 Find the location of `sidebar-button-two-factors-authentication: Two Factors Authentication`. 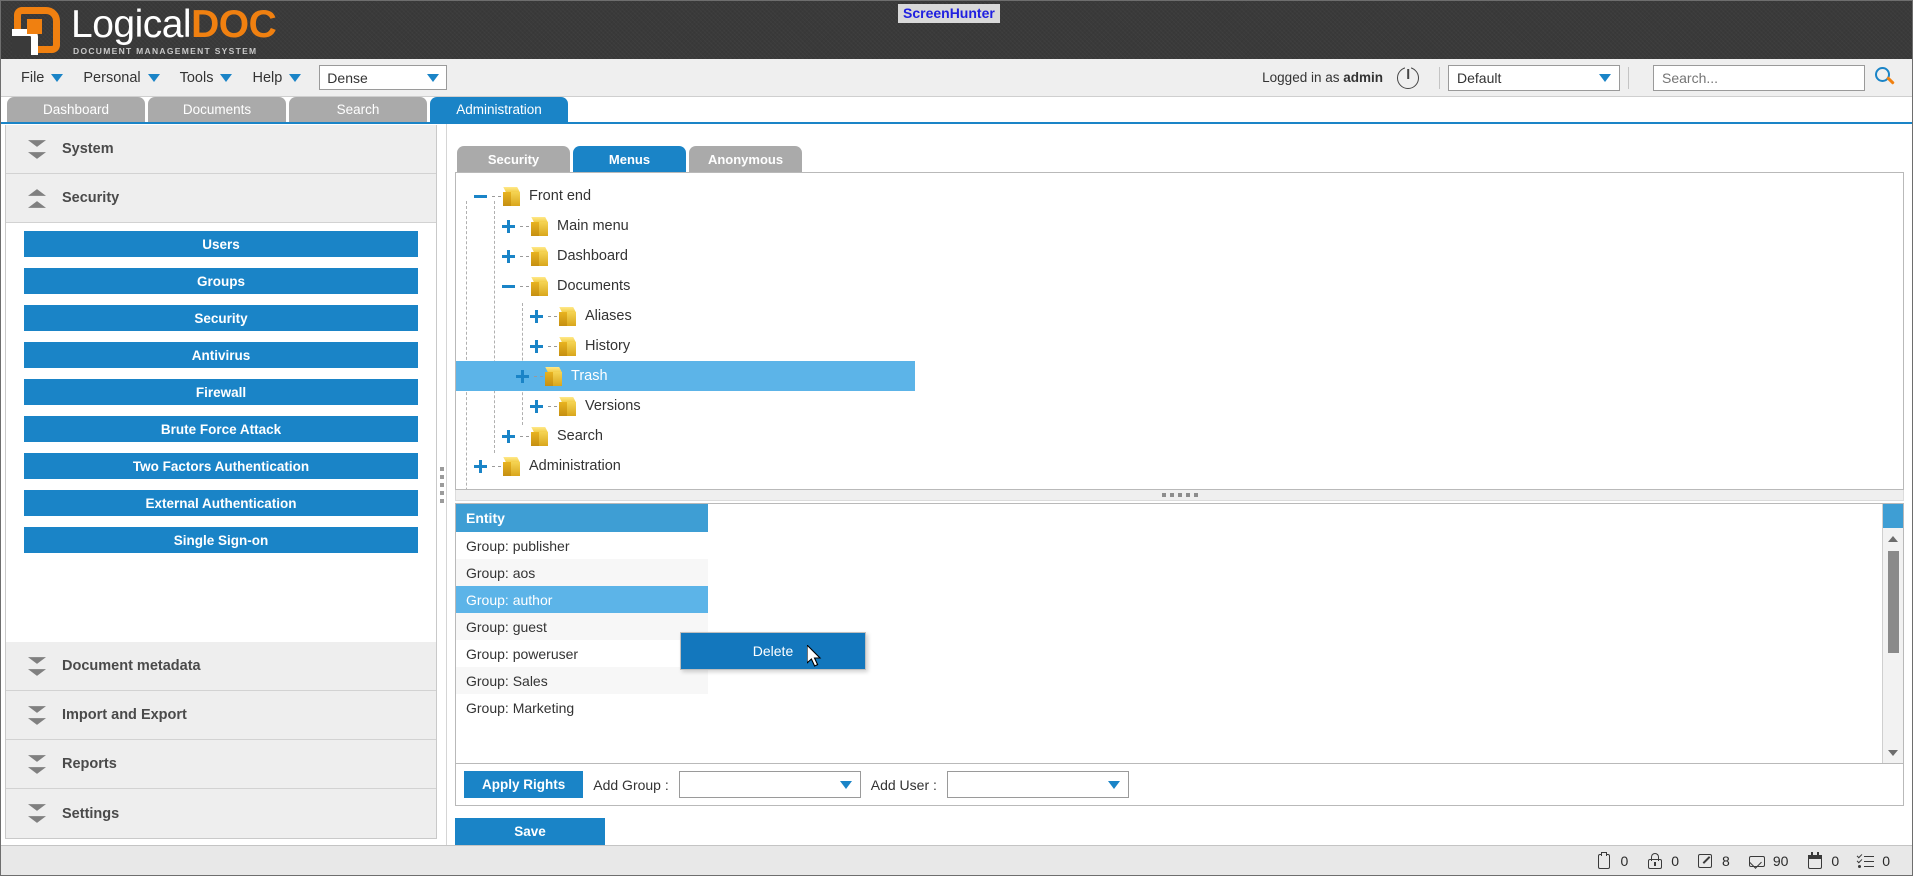

sidebar-button-two-factors-authentication: Two Factors Authentication is located at coordinates (221, 466).